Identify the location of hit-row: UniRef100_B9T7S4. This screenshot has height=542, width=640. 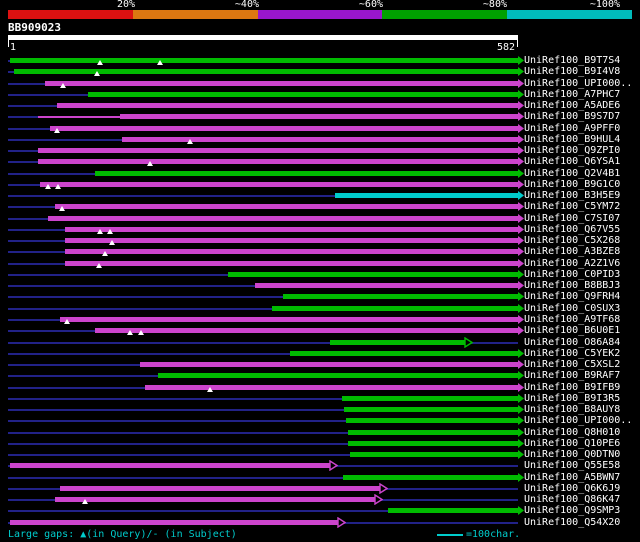
(320, 60).